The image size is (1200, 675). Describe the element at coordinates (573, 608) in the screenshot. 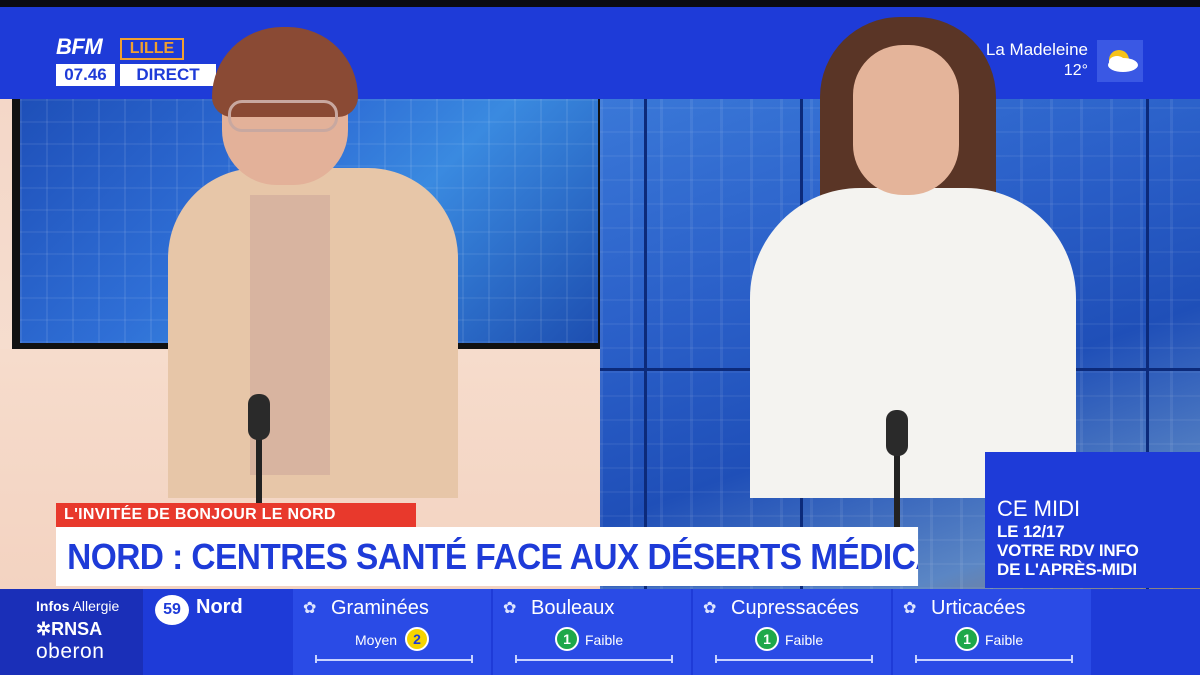

I see `pollen-name: Bouleaux` at that location.